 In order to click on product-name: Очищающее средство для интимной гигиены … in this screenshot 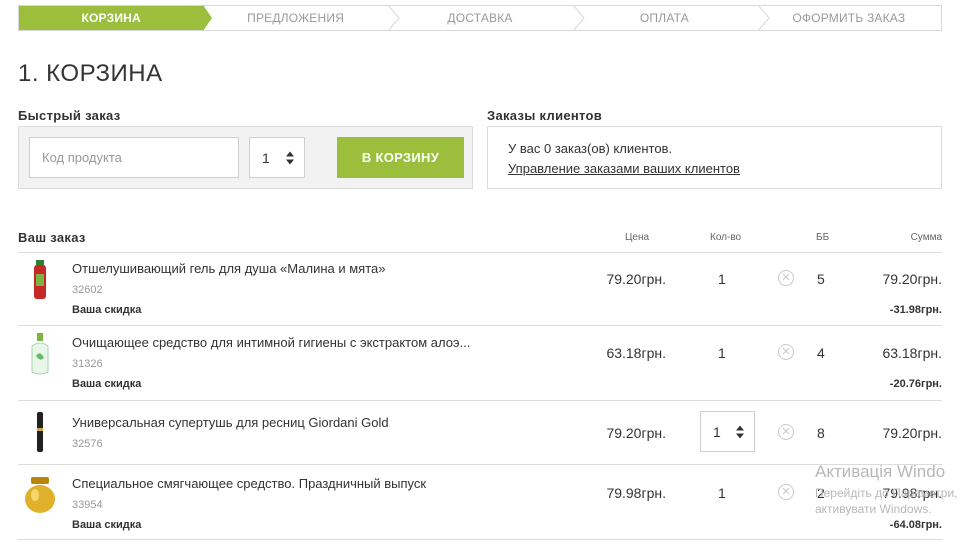, I will do `click(271, 342)`.